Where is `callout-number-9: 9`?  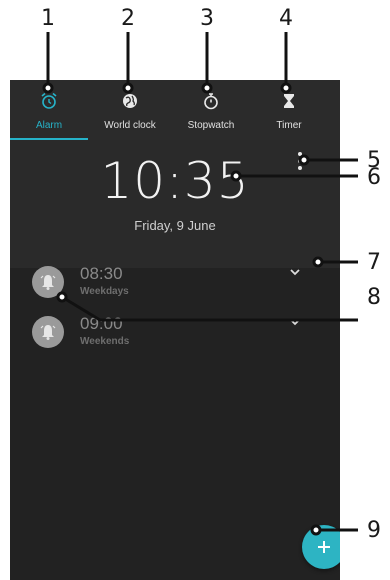
callout-number-9: 9 is located at coordinates (374, 530).